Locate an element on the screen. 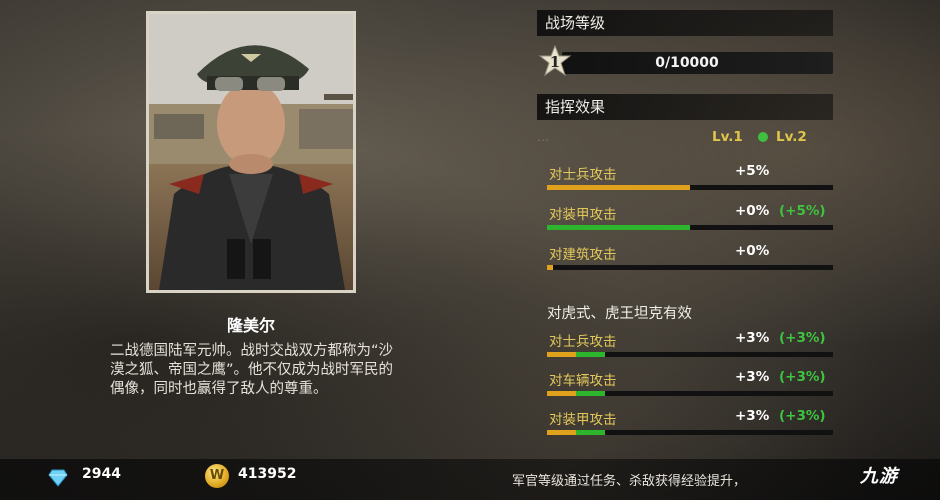 The image size is (940, 500). lv1-legend: Lv.1 is located at coordinates (727, 137).